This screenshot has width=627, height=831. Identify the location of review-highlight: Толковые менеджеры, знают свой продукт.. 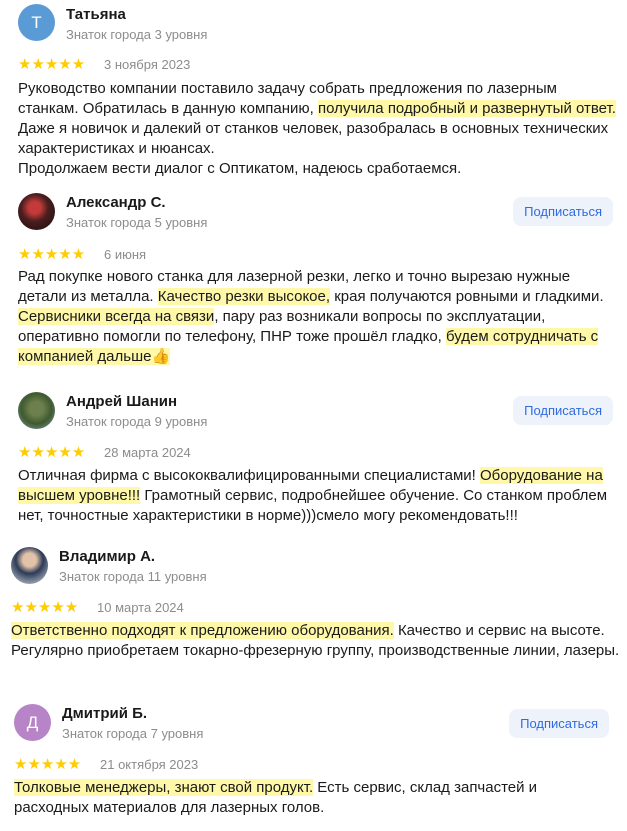
(164, 787).